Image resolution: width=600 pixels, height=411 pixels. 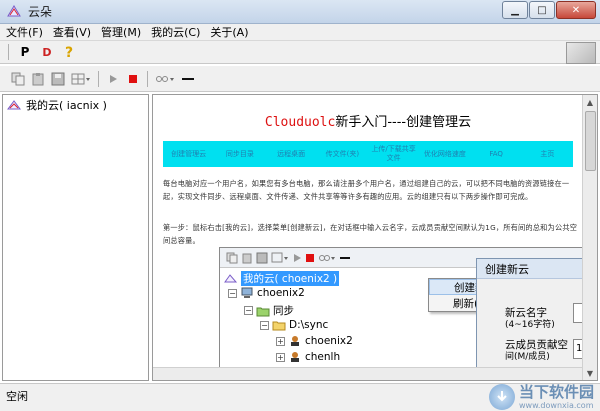 I want to click on grid-view-button, so click(x=81, y=79).